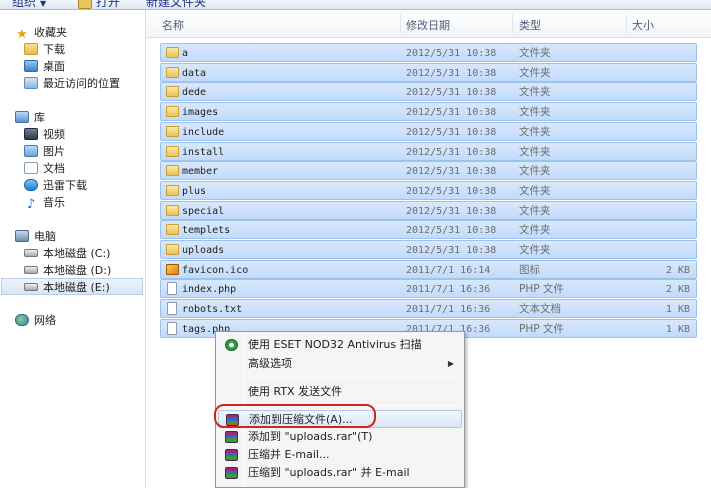 Image resolution: width=711 pixels, height=488 pixels. I want to click on file-row: a 2012/5/31 10:38 文件夹, so click(428, 52).